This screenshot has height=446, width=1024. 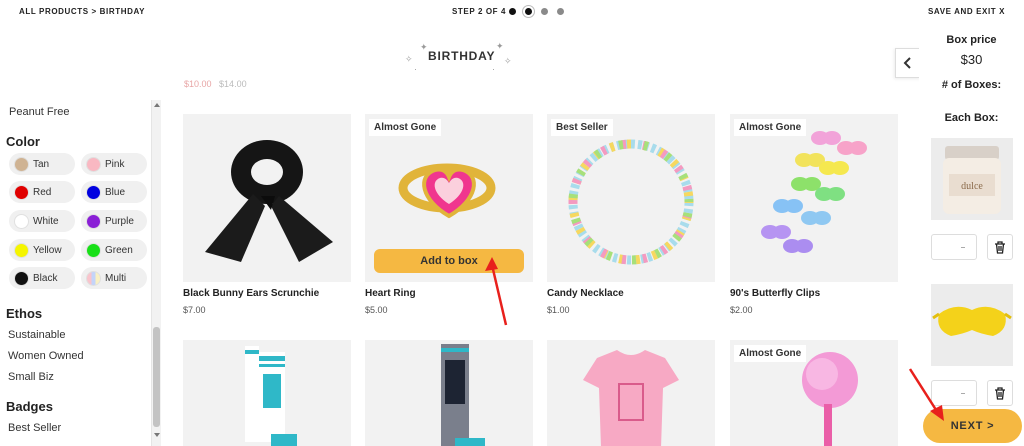 I want to click on color-chip-white: White, so click(x=42, y=221).